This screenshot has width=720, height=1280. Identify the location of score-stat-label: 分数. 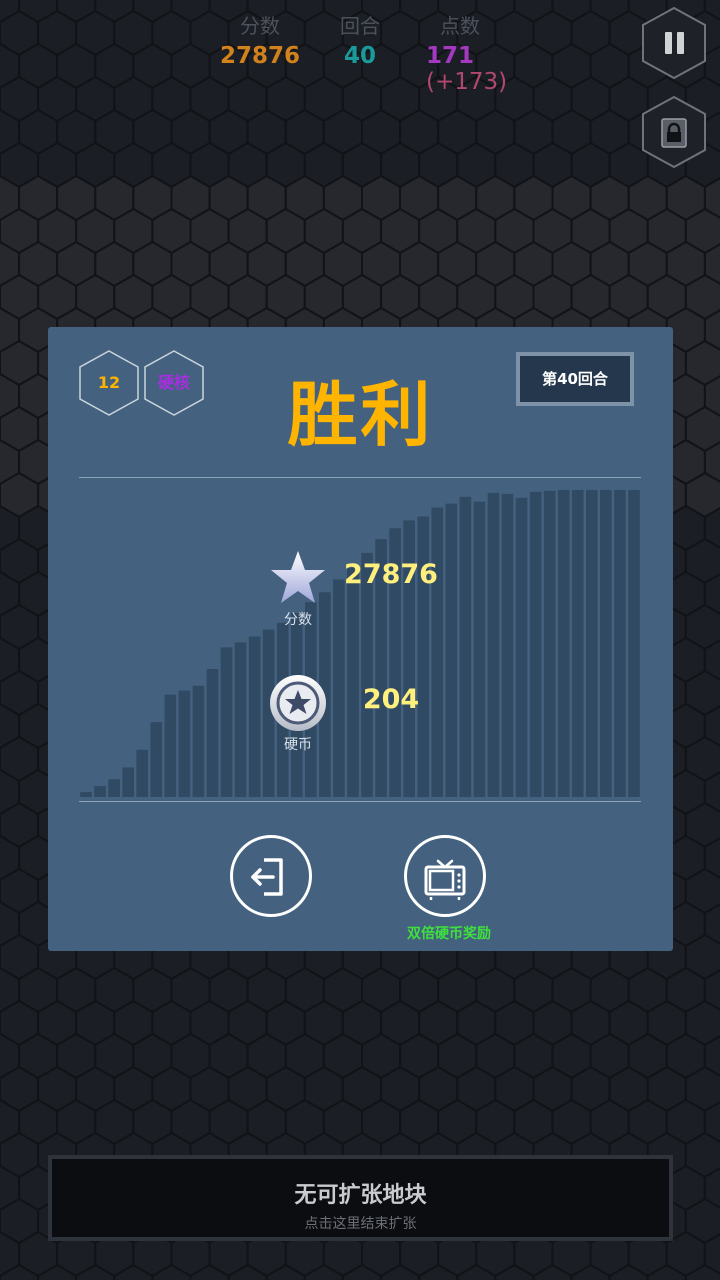
(298, 620).